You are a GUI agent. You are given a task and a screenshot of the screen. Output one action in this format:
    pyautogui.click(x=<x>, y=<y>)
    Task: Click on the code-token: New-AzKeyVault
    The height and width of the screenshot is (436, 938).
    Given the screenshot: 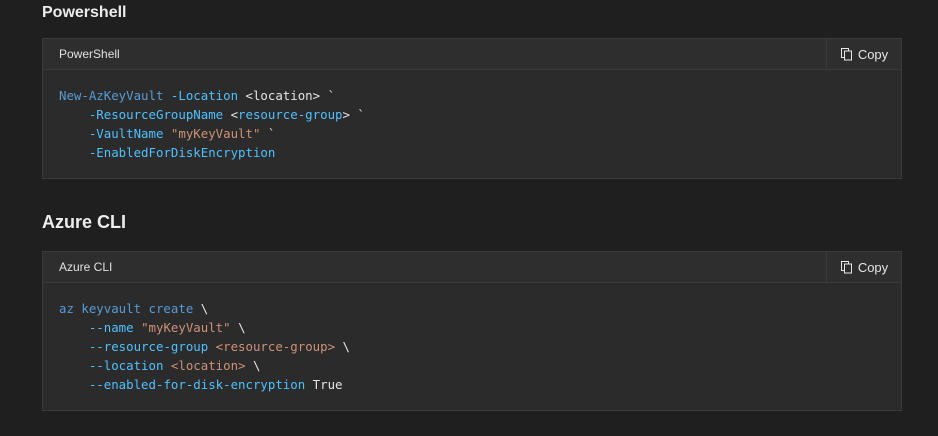 What is the action you would take?
    pyautogui.click(x=111, y=95)
    